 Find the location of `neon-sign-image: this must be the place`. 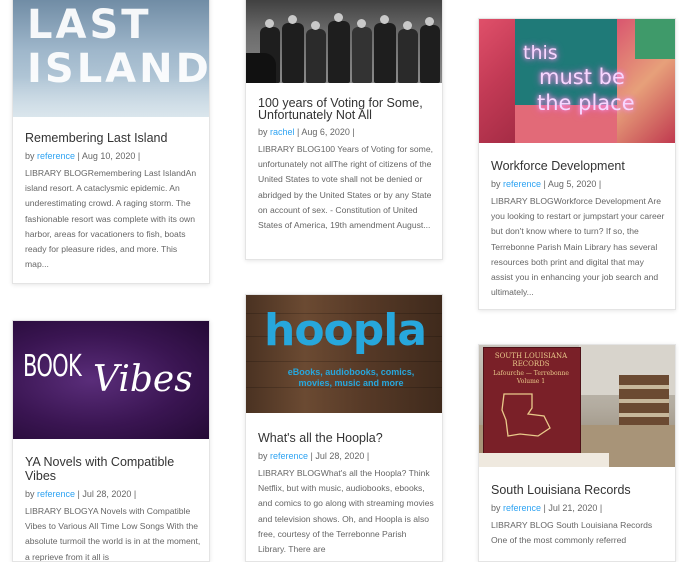

neon-sign-image: this must be the place is located at coordinates (577, 81).